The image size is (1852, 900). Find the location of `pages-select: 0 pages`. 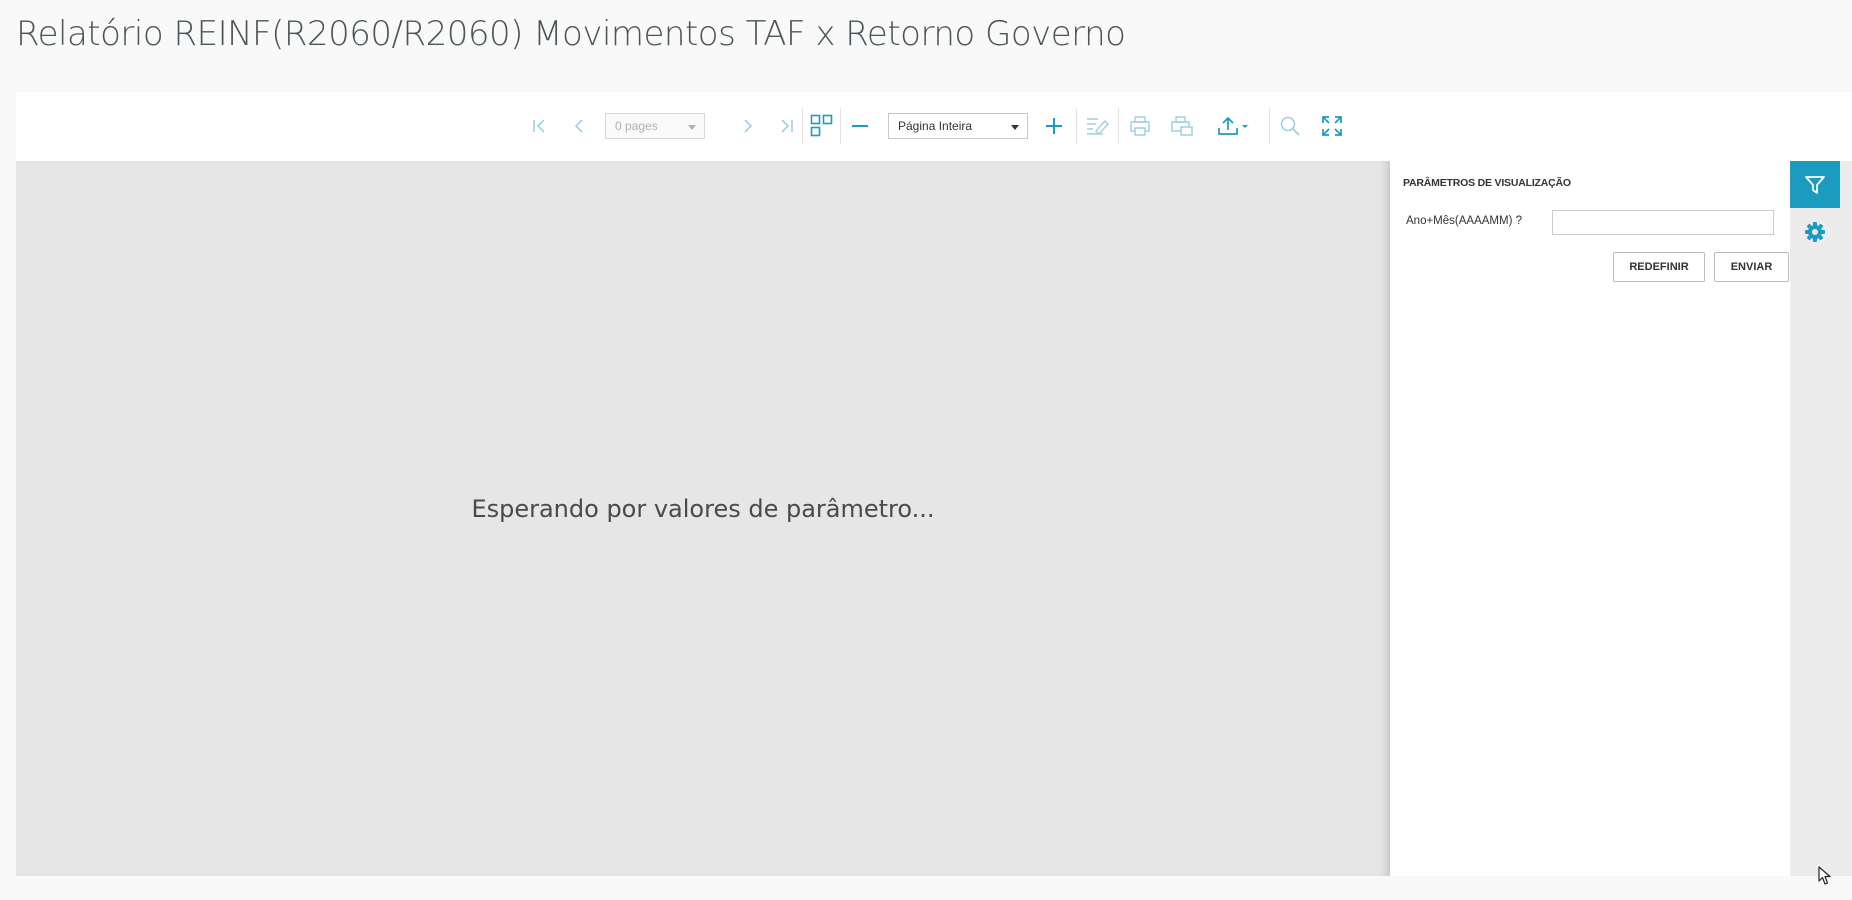

pages-select: 0 pages is located at coordinates (655, 126).